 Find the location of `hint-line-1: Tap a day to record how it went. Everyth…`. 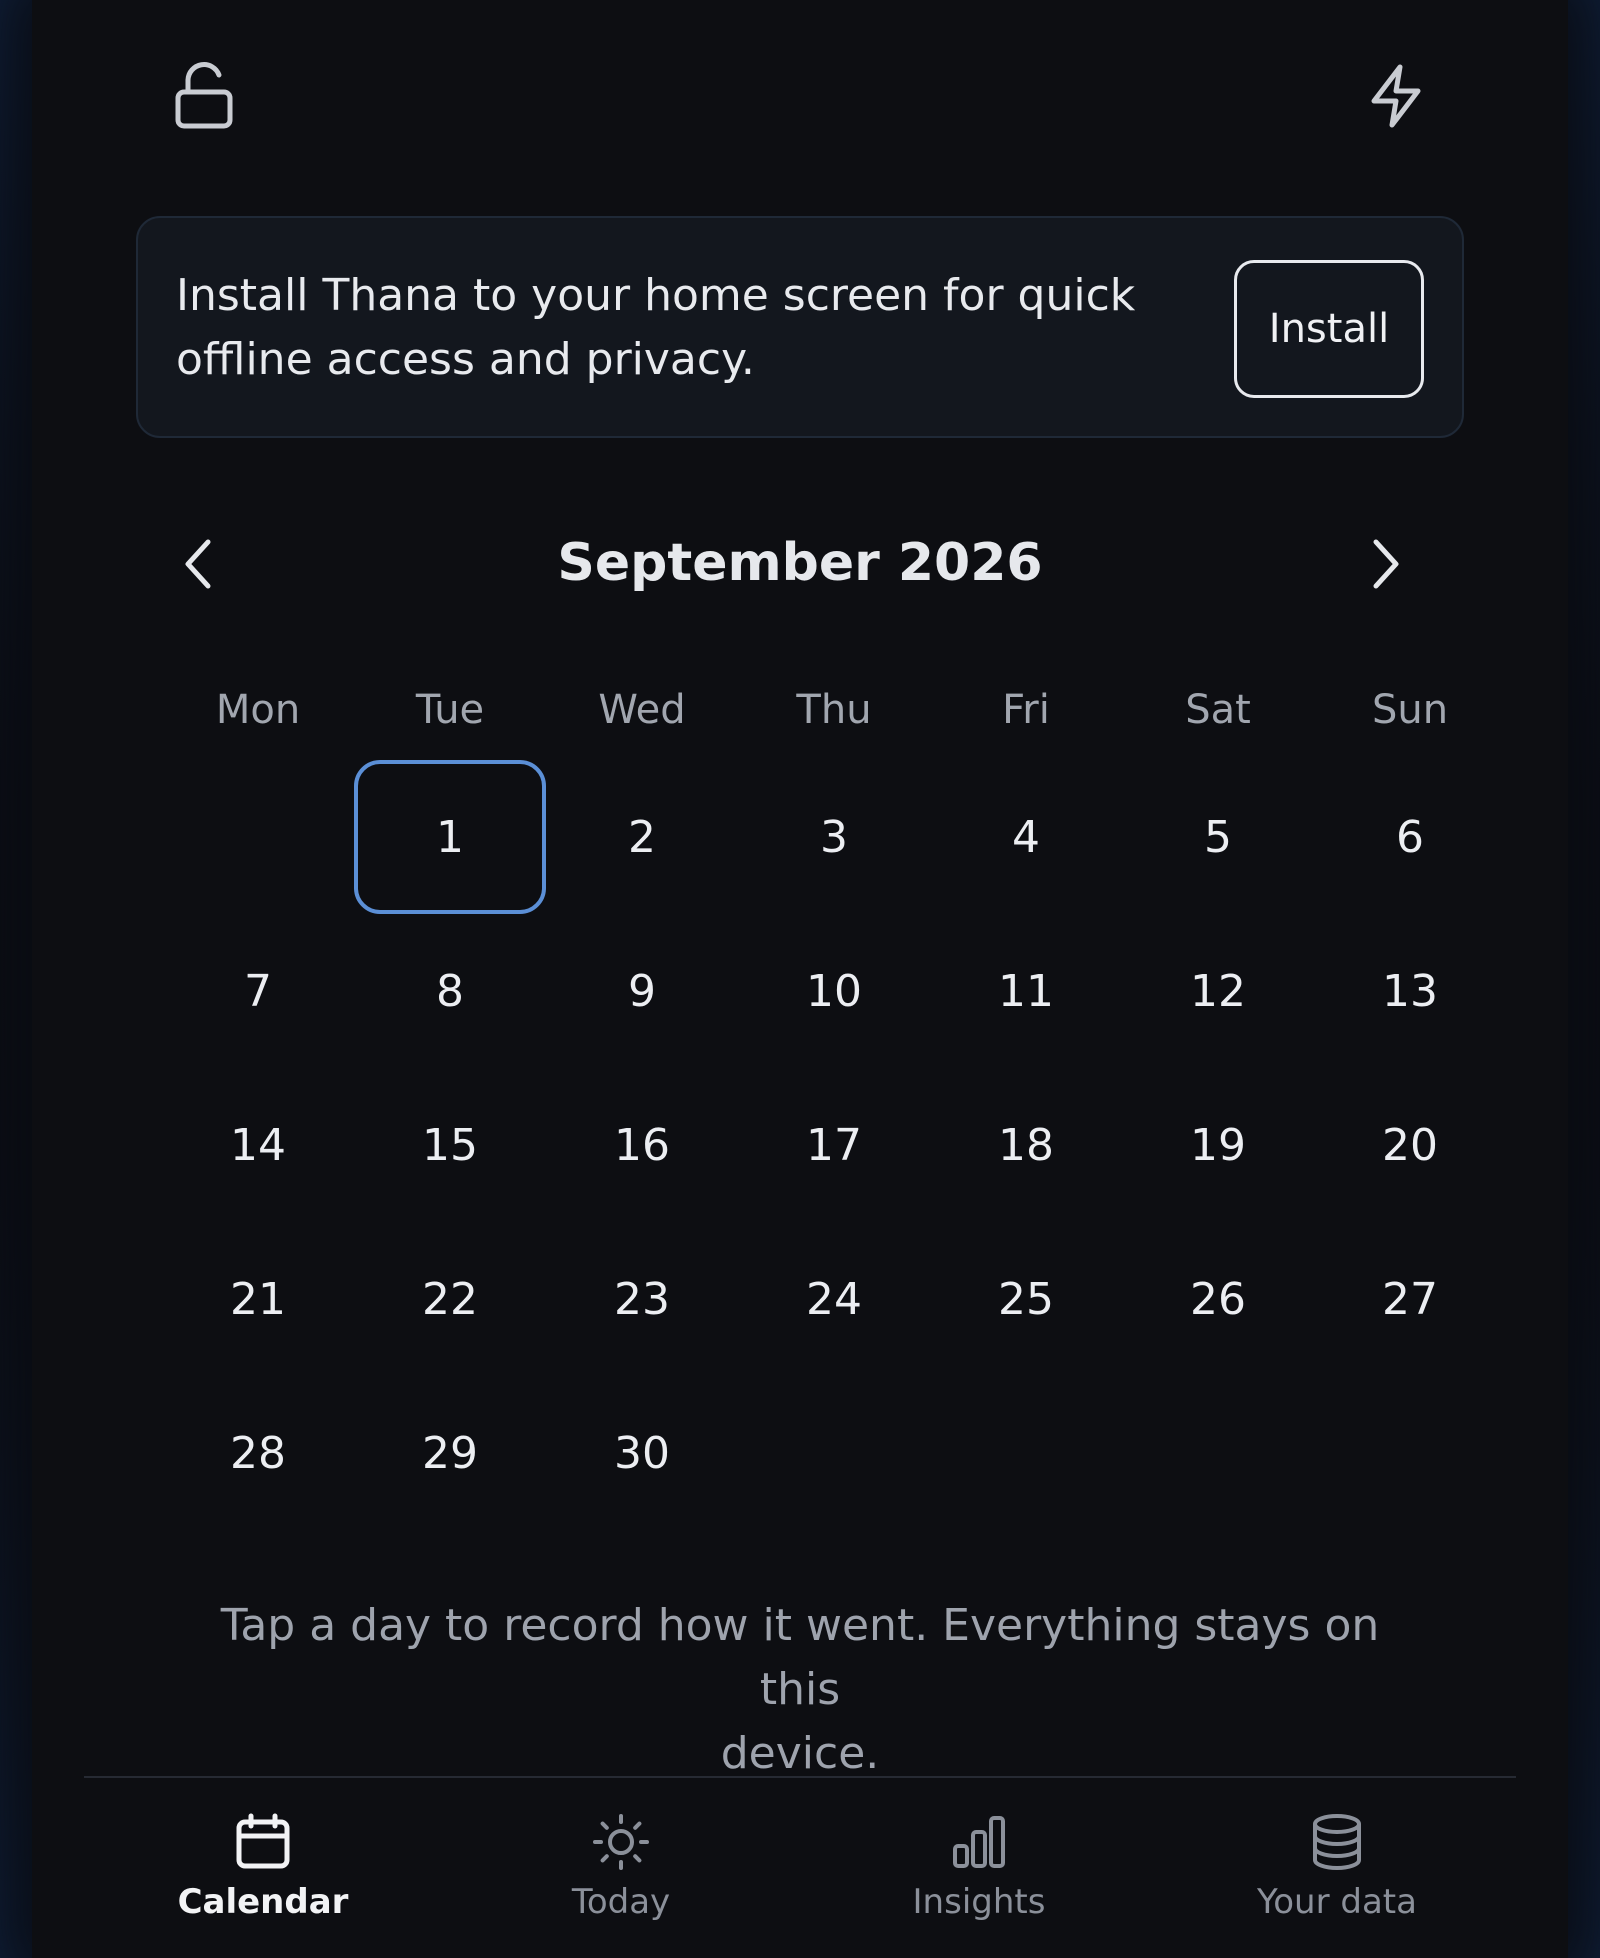

hint-line-1: Tap a day to record how it went. Everyth… is located at coordinates (800, 1657).